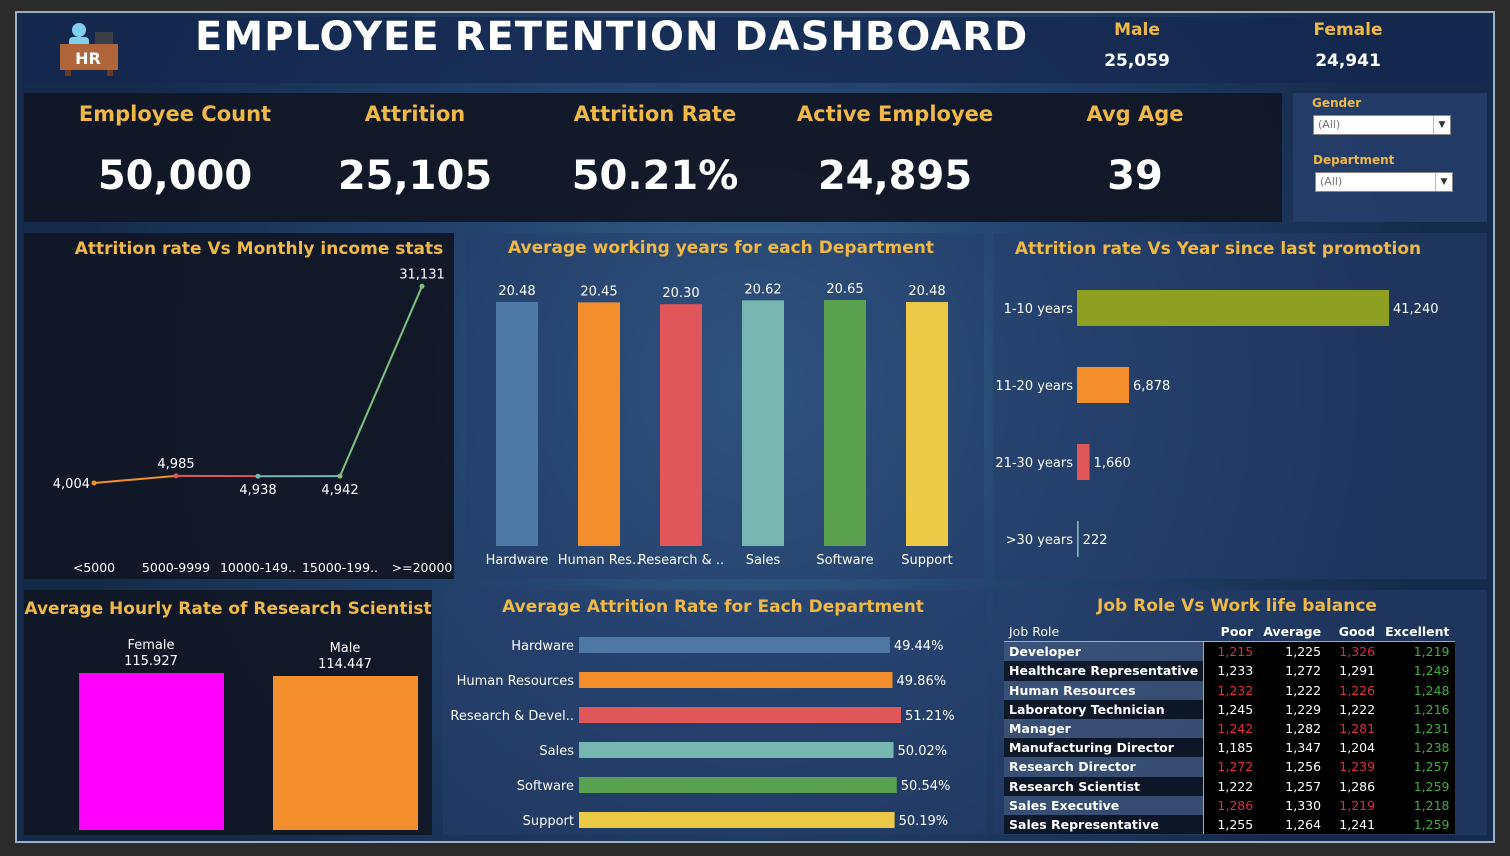 The image size is (1510, 856). I want to click on data-label: 31,131, so click(422, 274).